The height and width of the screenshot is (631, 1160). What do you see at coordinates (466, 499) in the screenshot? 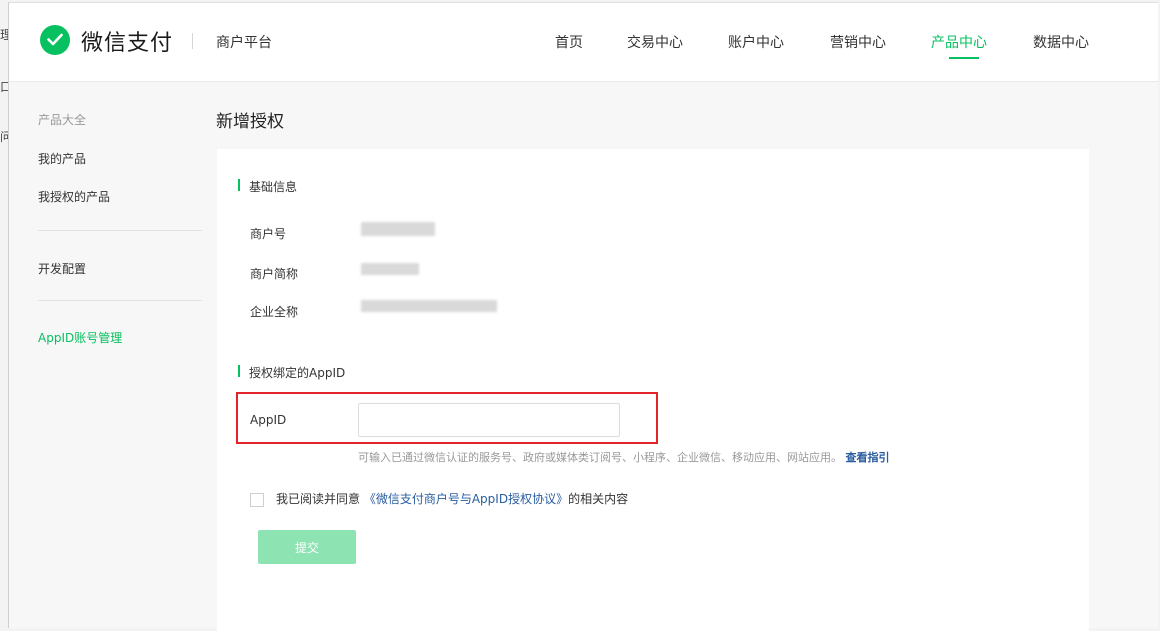
I see `agreement-link: 《微信支付商户号与AppID授权协议》` at bounding box center [466, 499].